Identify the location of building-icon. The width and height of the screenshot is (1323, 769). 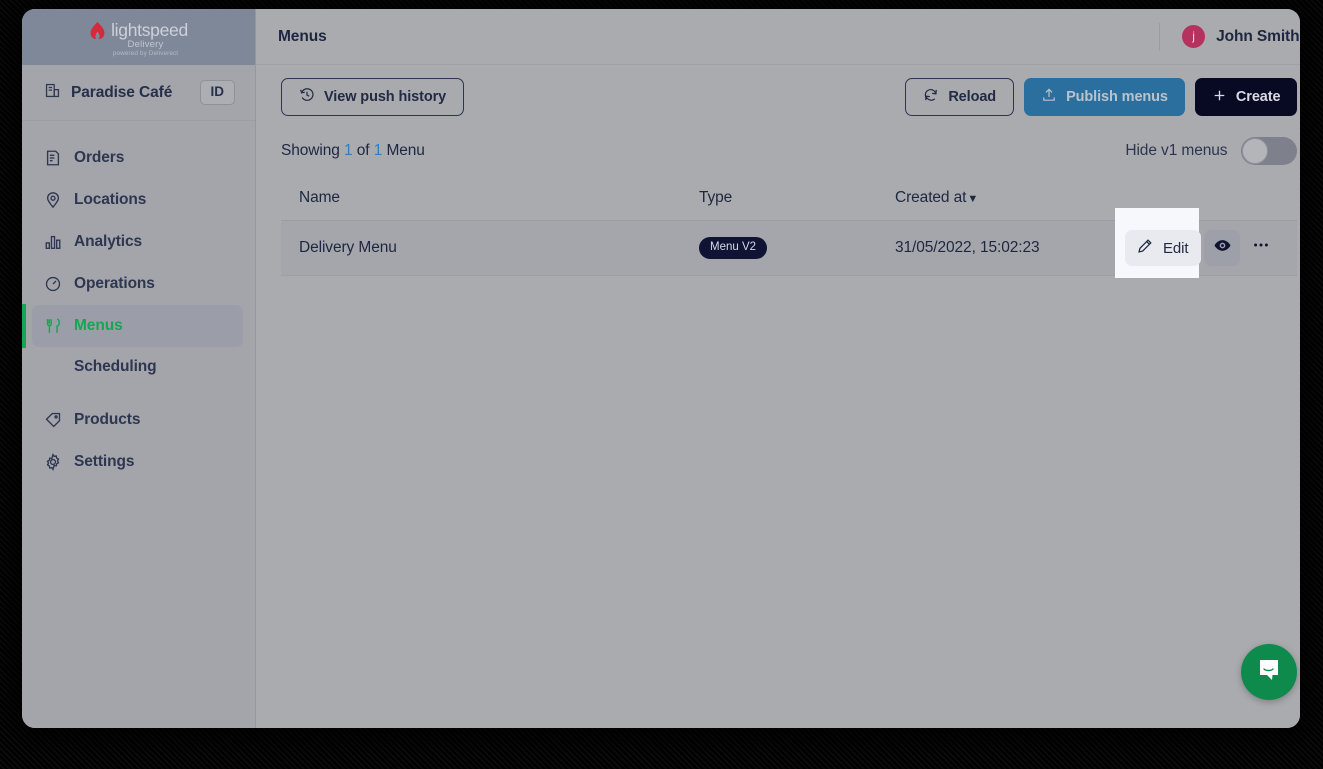
(52, 93).